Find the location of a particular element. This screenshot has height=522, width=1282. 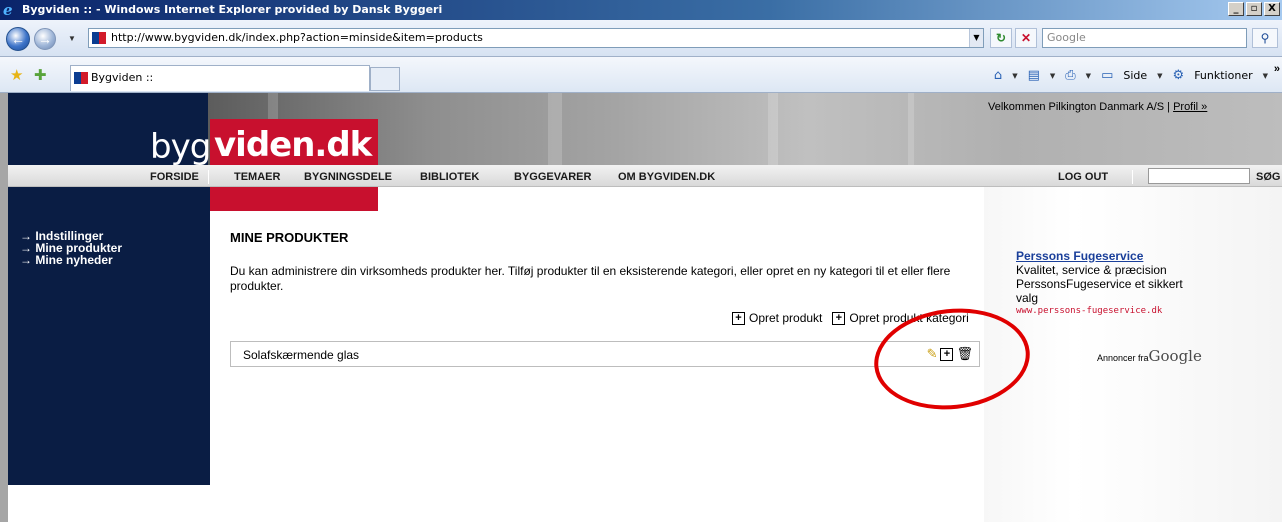

history-dropdown-icon: ▼ is located at coordinates (72, 38).